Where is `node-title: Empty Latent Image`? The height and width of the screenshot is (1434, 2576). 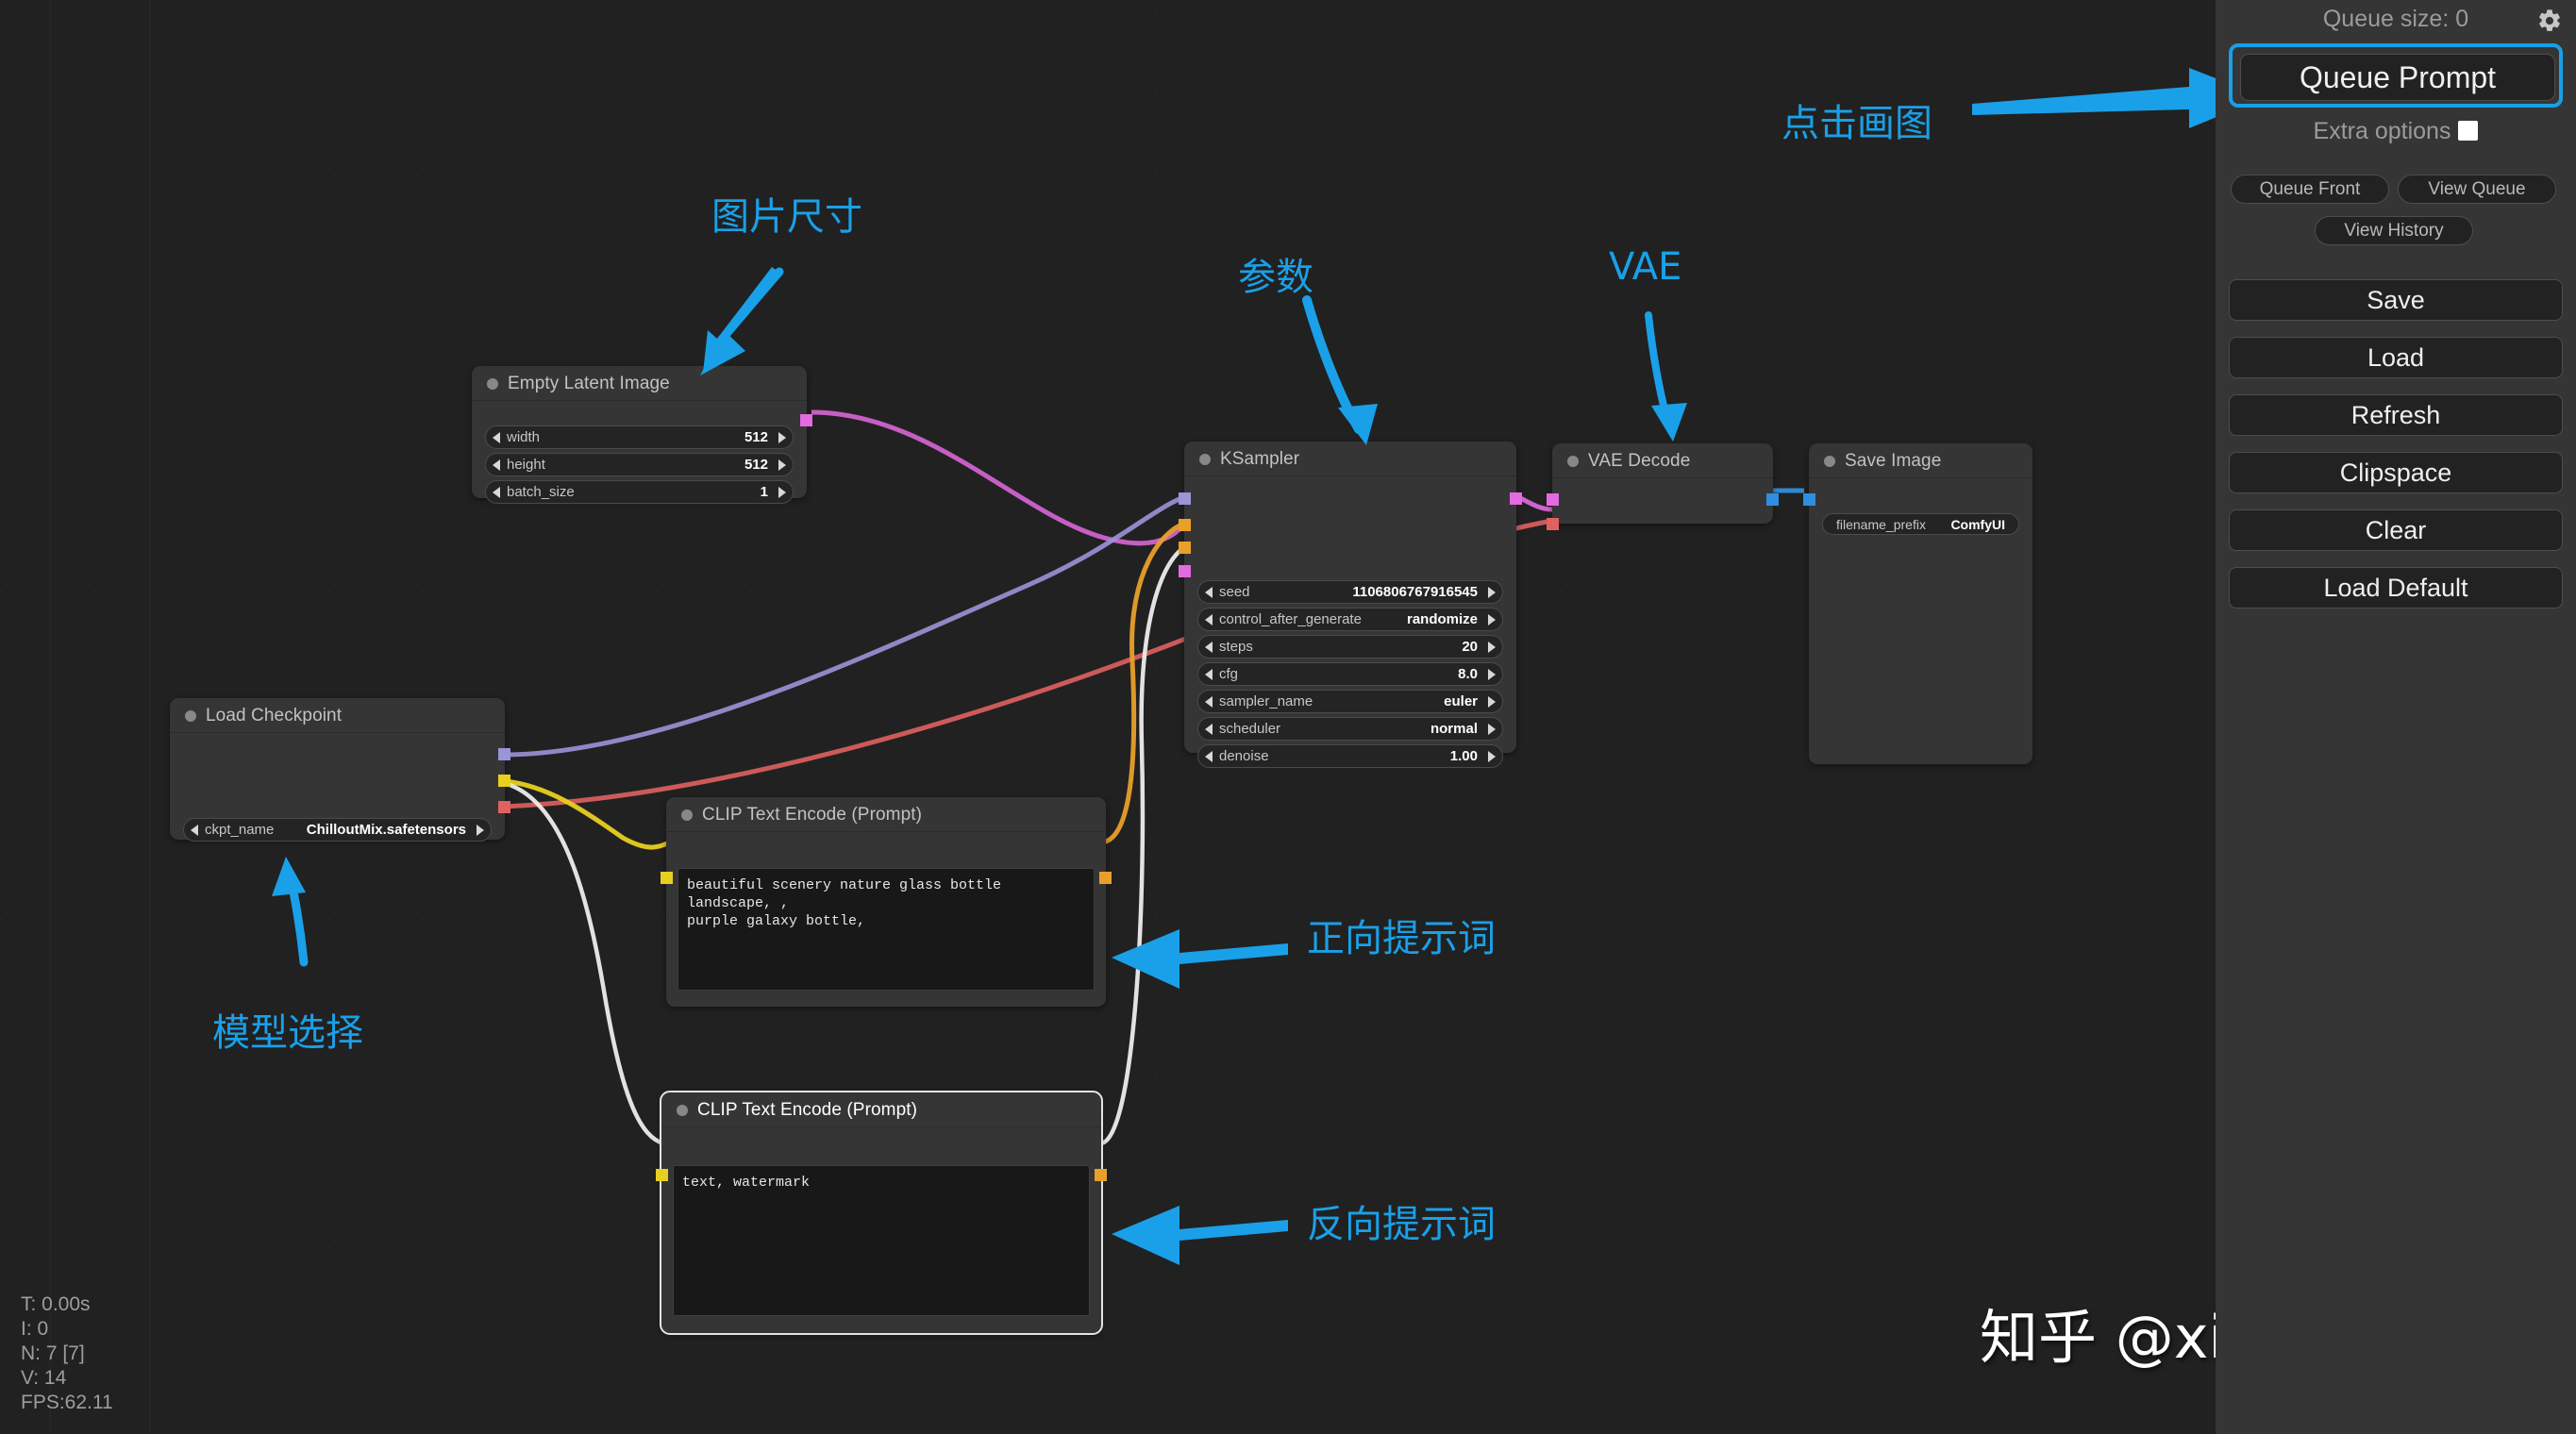 node-title: Empty Latent Image is located at coordinates (639, 384).